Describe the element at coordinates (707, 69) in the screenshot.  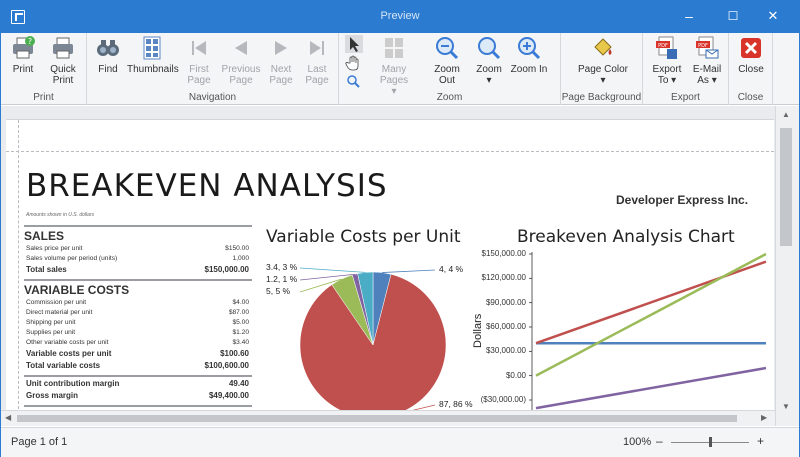
I see `email-as-label-1: E-Mail` at that location.